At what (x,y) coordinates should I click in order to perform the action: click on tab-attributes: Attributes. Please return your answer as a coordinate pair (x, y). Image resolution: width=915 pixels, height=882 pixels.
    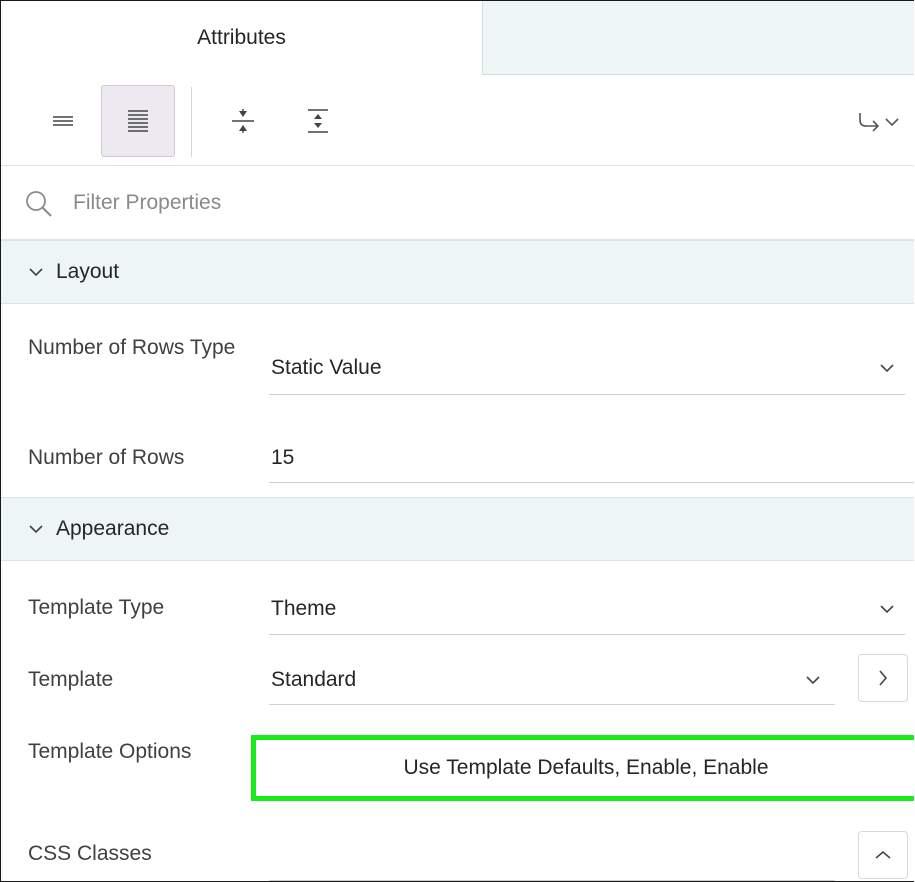
    Looking at the image, I should click on (241, 38).